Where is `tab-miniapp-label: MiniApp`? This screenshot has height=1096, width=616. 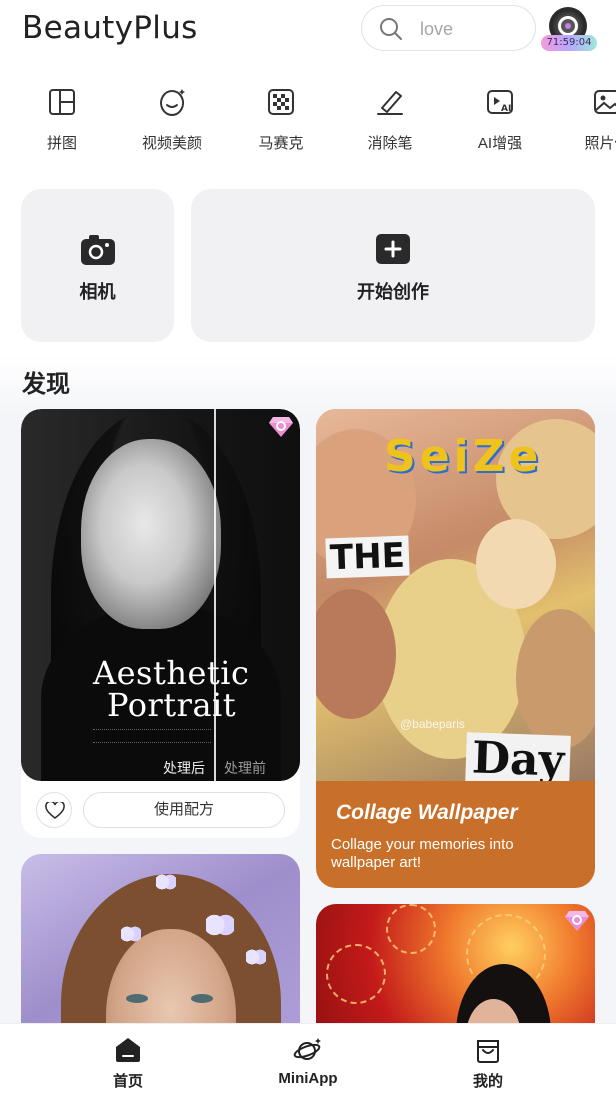
tab-miniapp-label: MiniApp is located at coordinates (308, 1078).